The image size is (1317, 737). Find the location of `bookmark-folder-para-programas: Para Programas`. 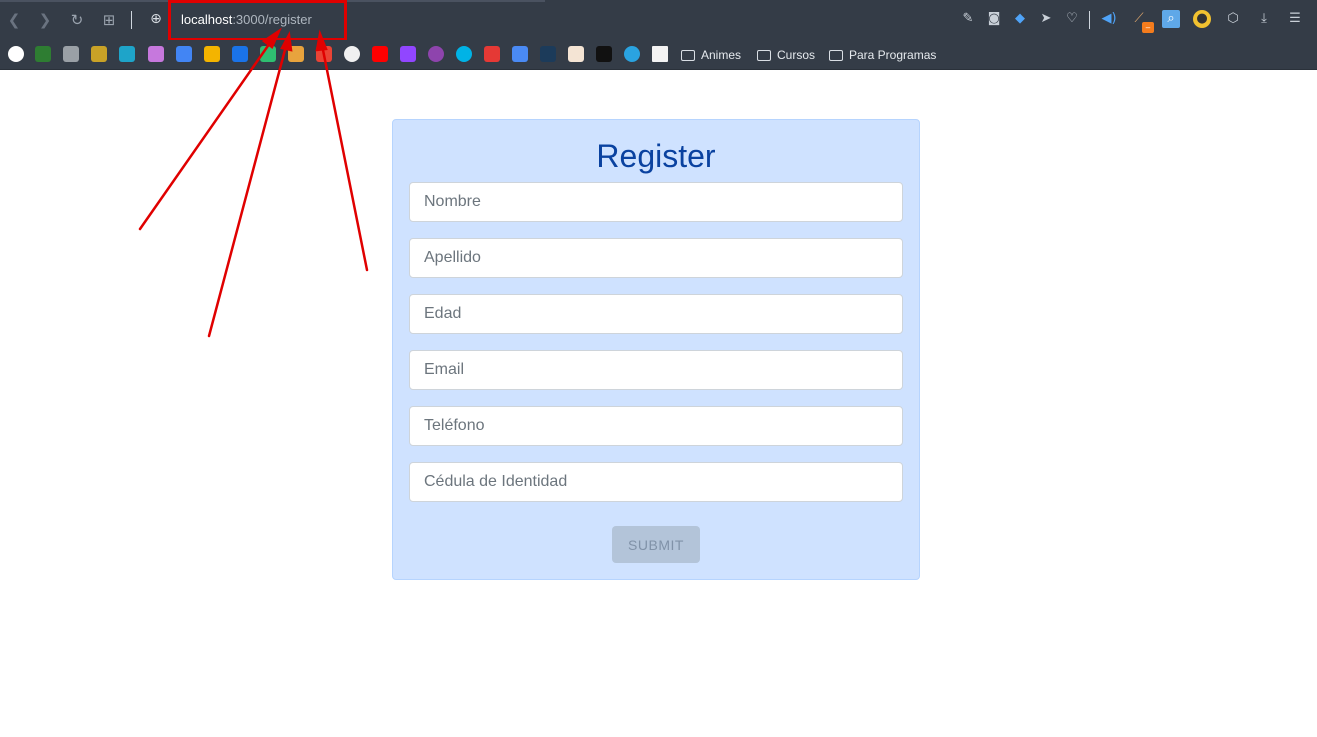

bookmark-folder-para-programas: Para Programas is located at coordinates (882, 55).